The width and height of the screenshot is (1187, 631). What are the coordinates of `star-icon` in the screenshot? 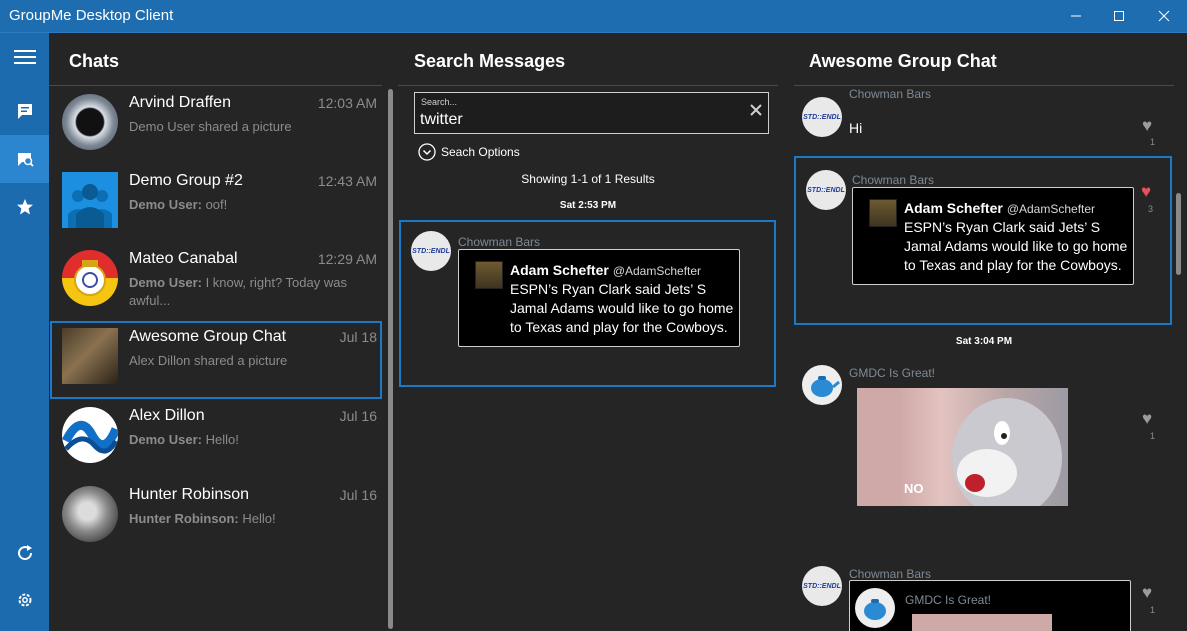 It's located at (24, 207).